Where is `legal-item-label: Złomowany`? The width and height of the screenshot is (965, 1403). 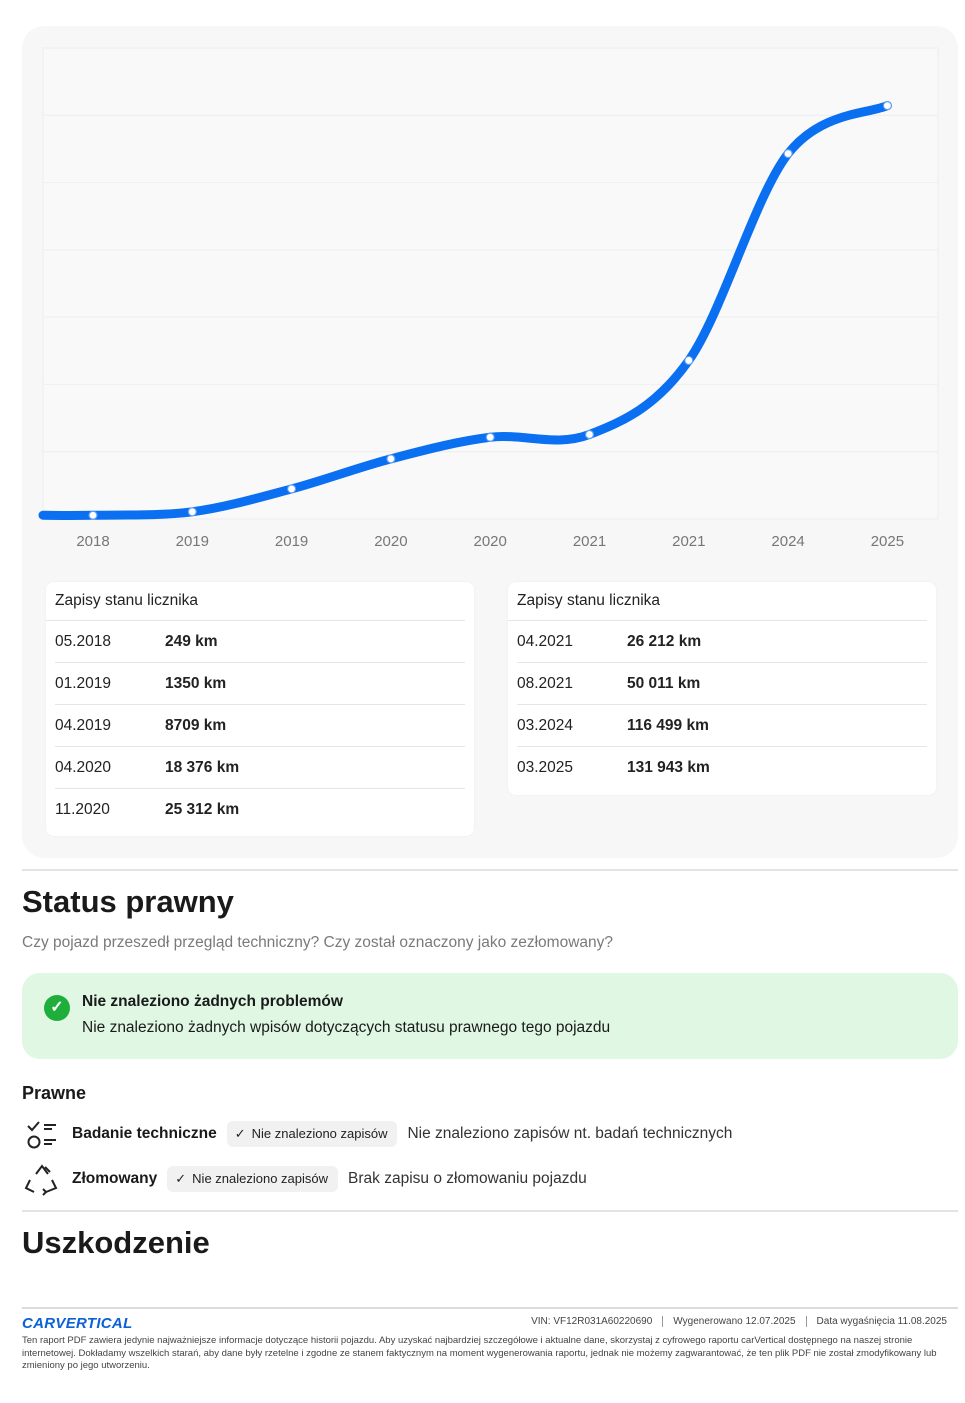
legal-item-label: Złomowany is located at coordinates (115, 1178).